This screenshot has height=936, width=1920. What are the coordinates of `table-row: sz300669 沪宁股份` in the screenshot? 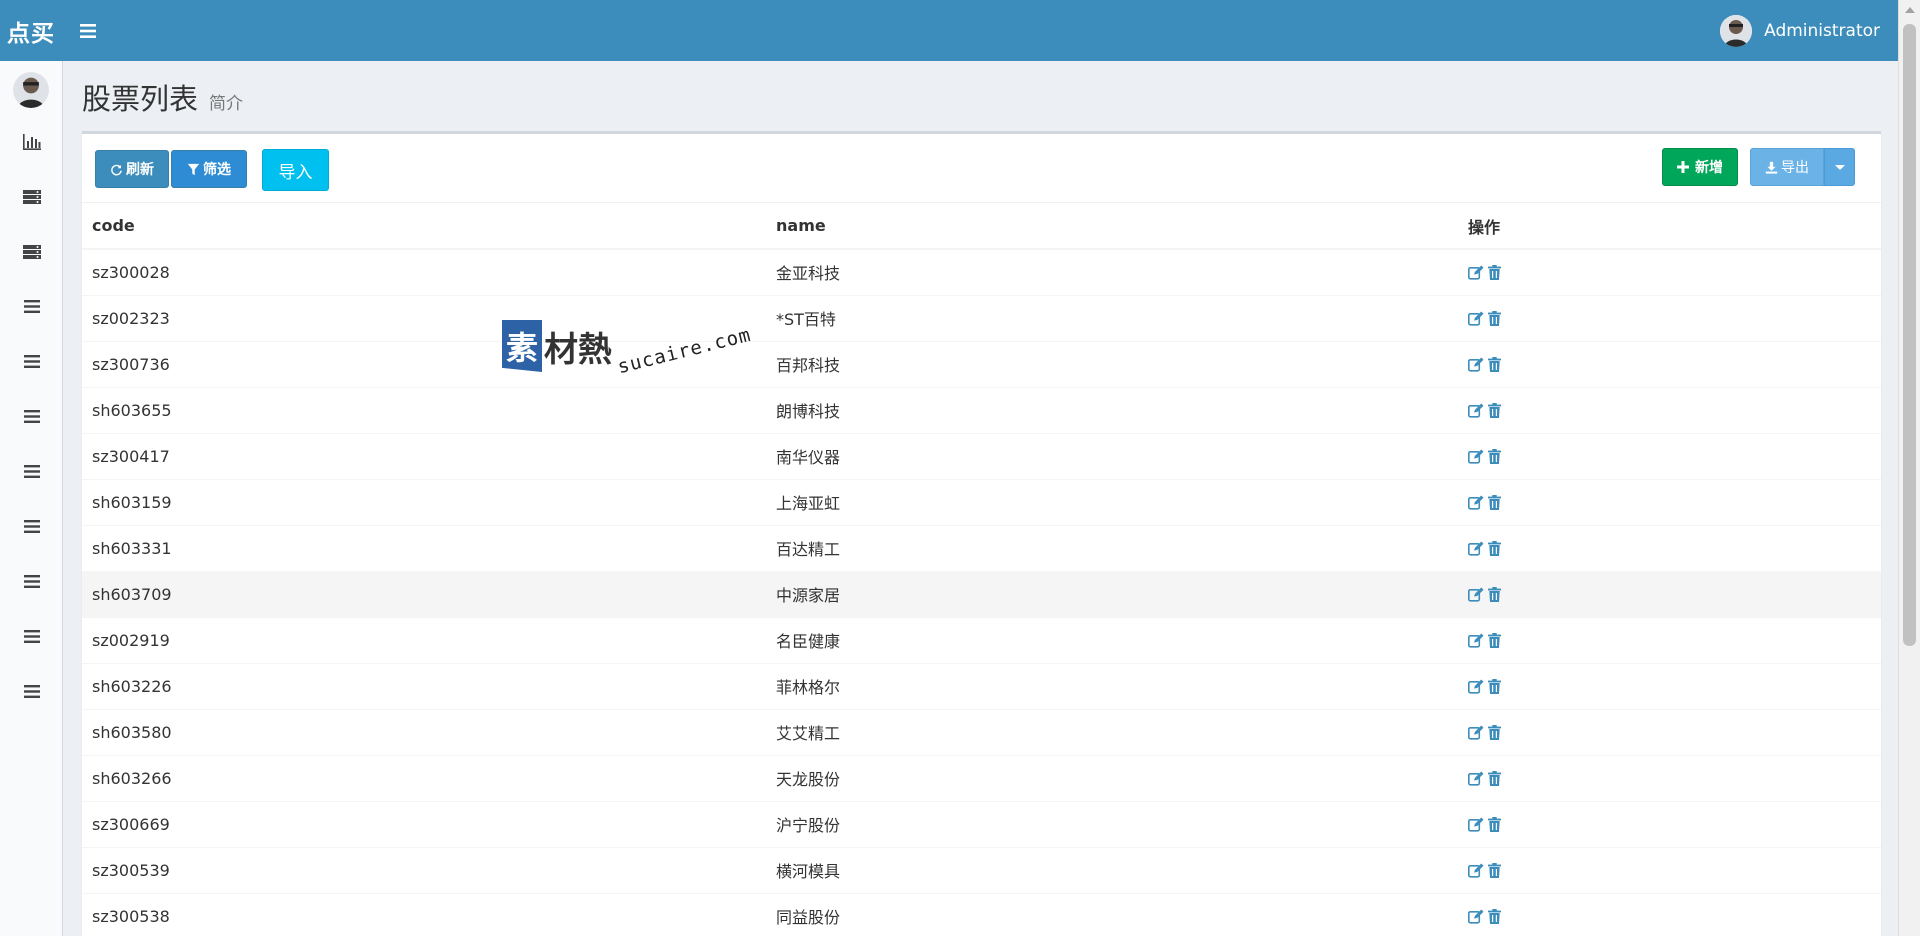 It's located at (981, 824).